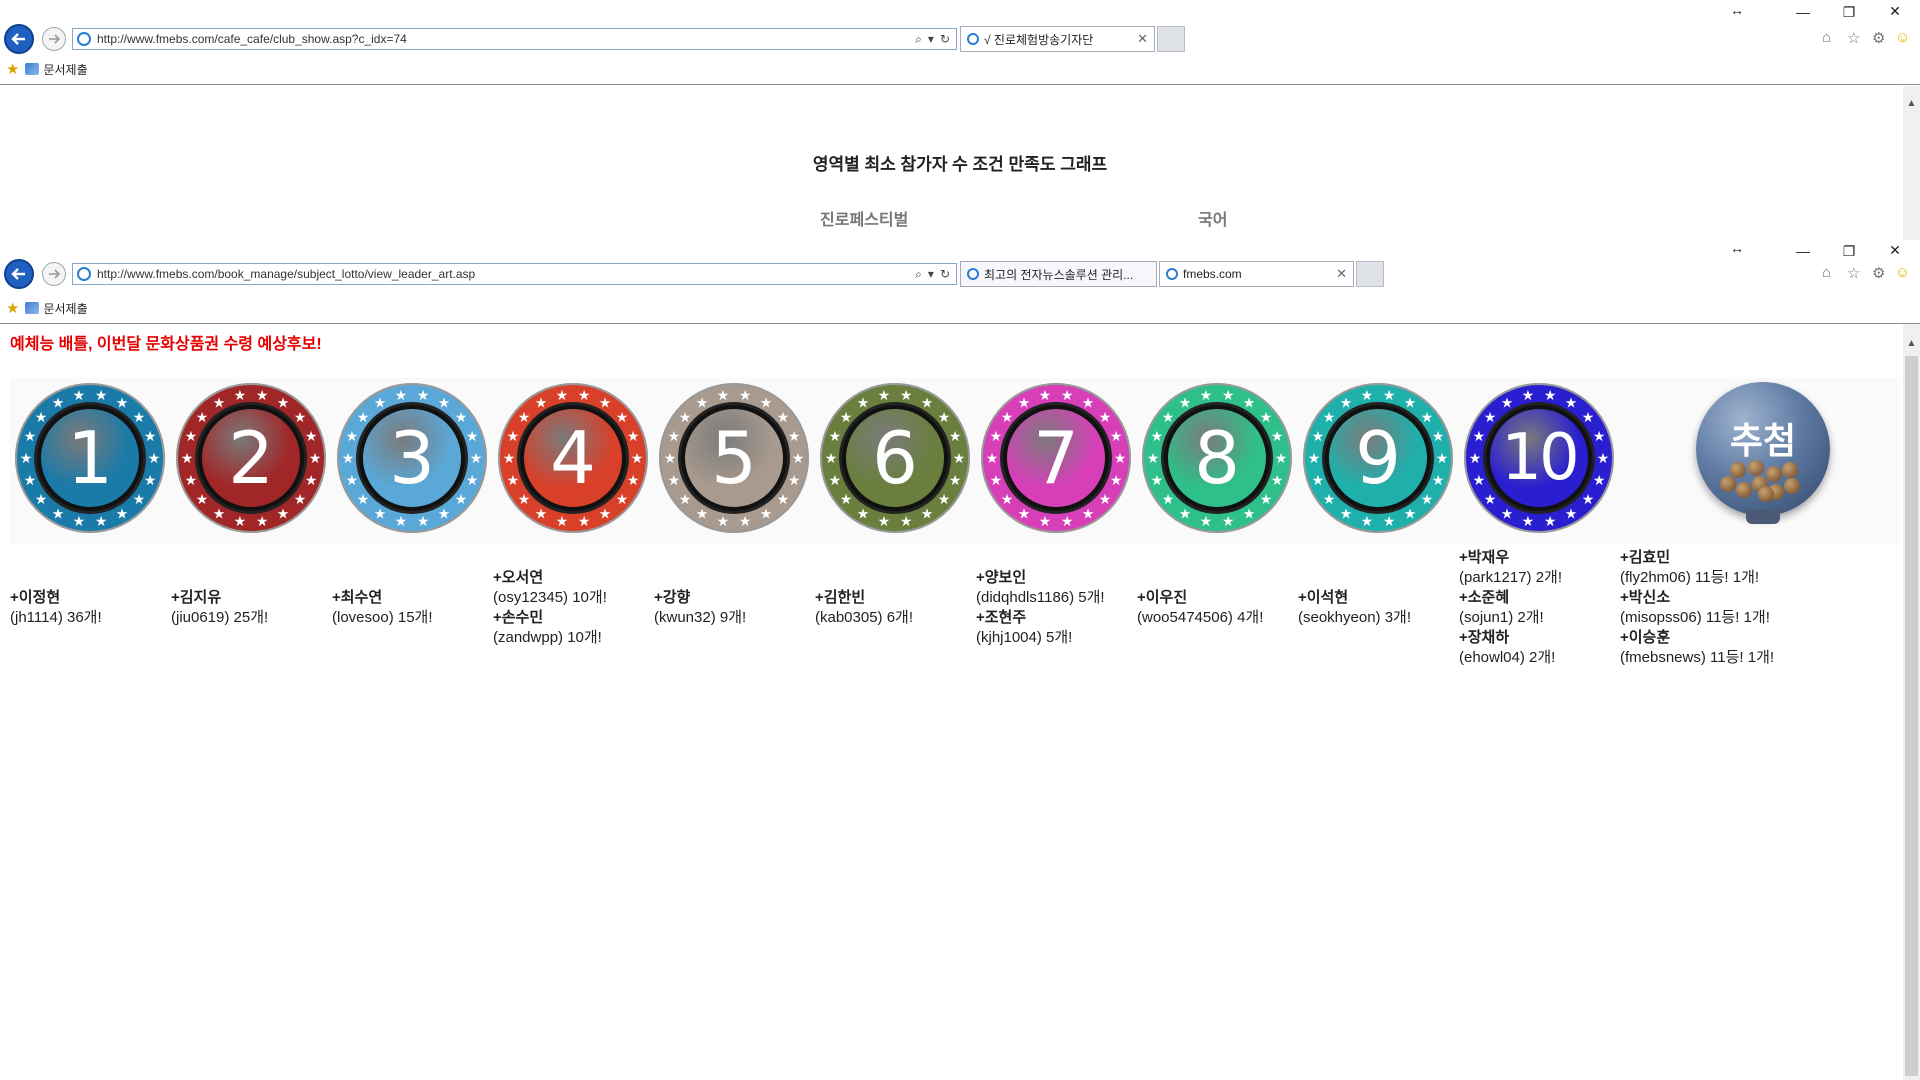  What do you see at coordinates (1200, 617) in the screenshot?
I see `winner-count: (woo5474506) 4개!` at bounding box center [1200, 617].